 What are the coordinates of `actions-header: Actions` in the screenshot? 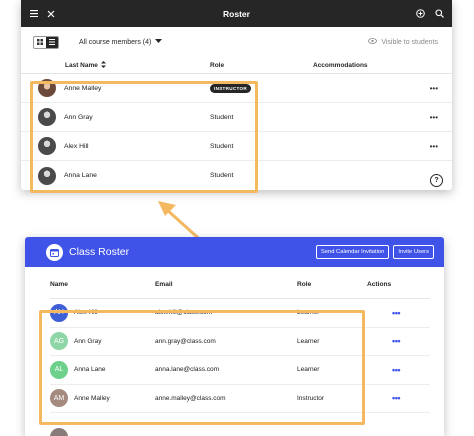 It's located at (379, 284).